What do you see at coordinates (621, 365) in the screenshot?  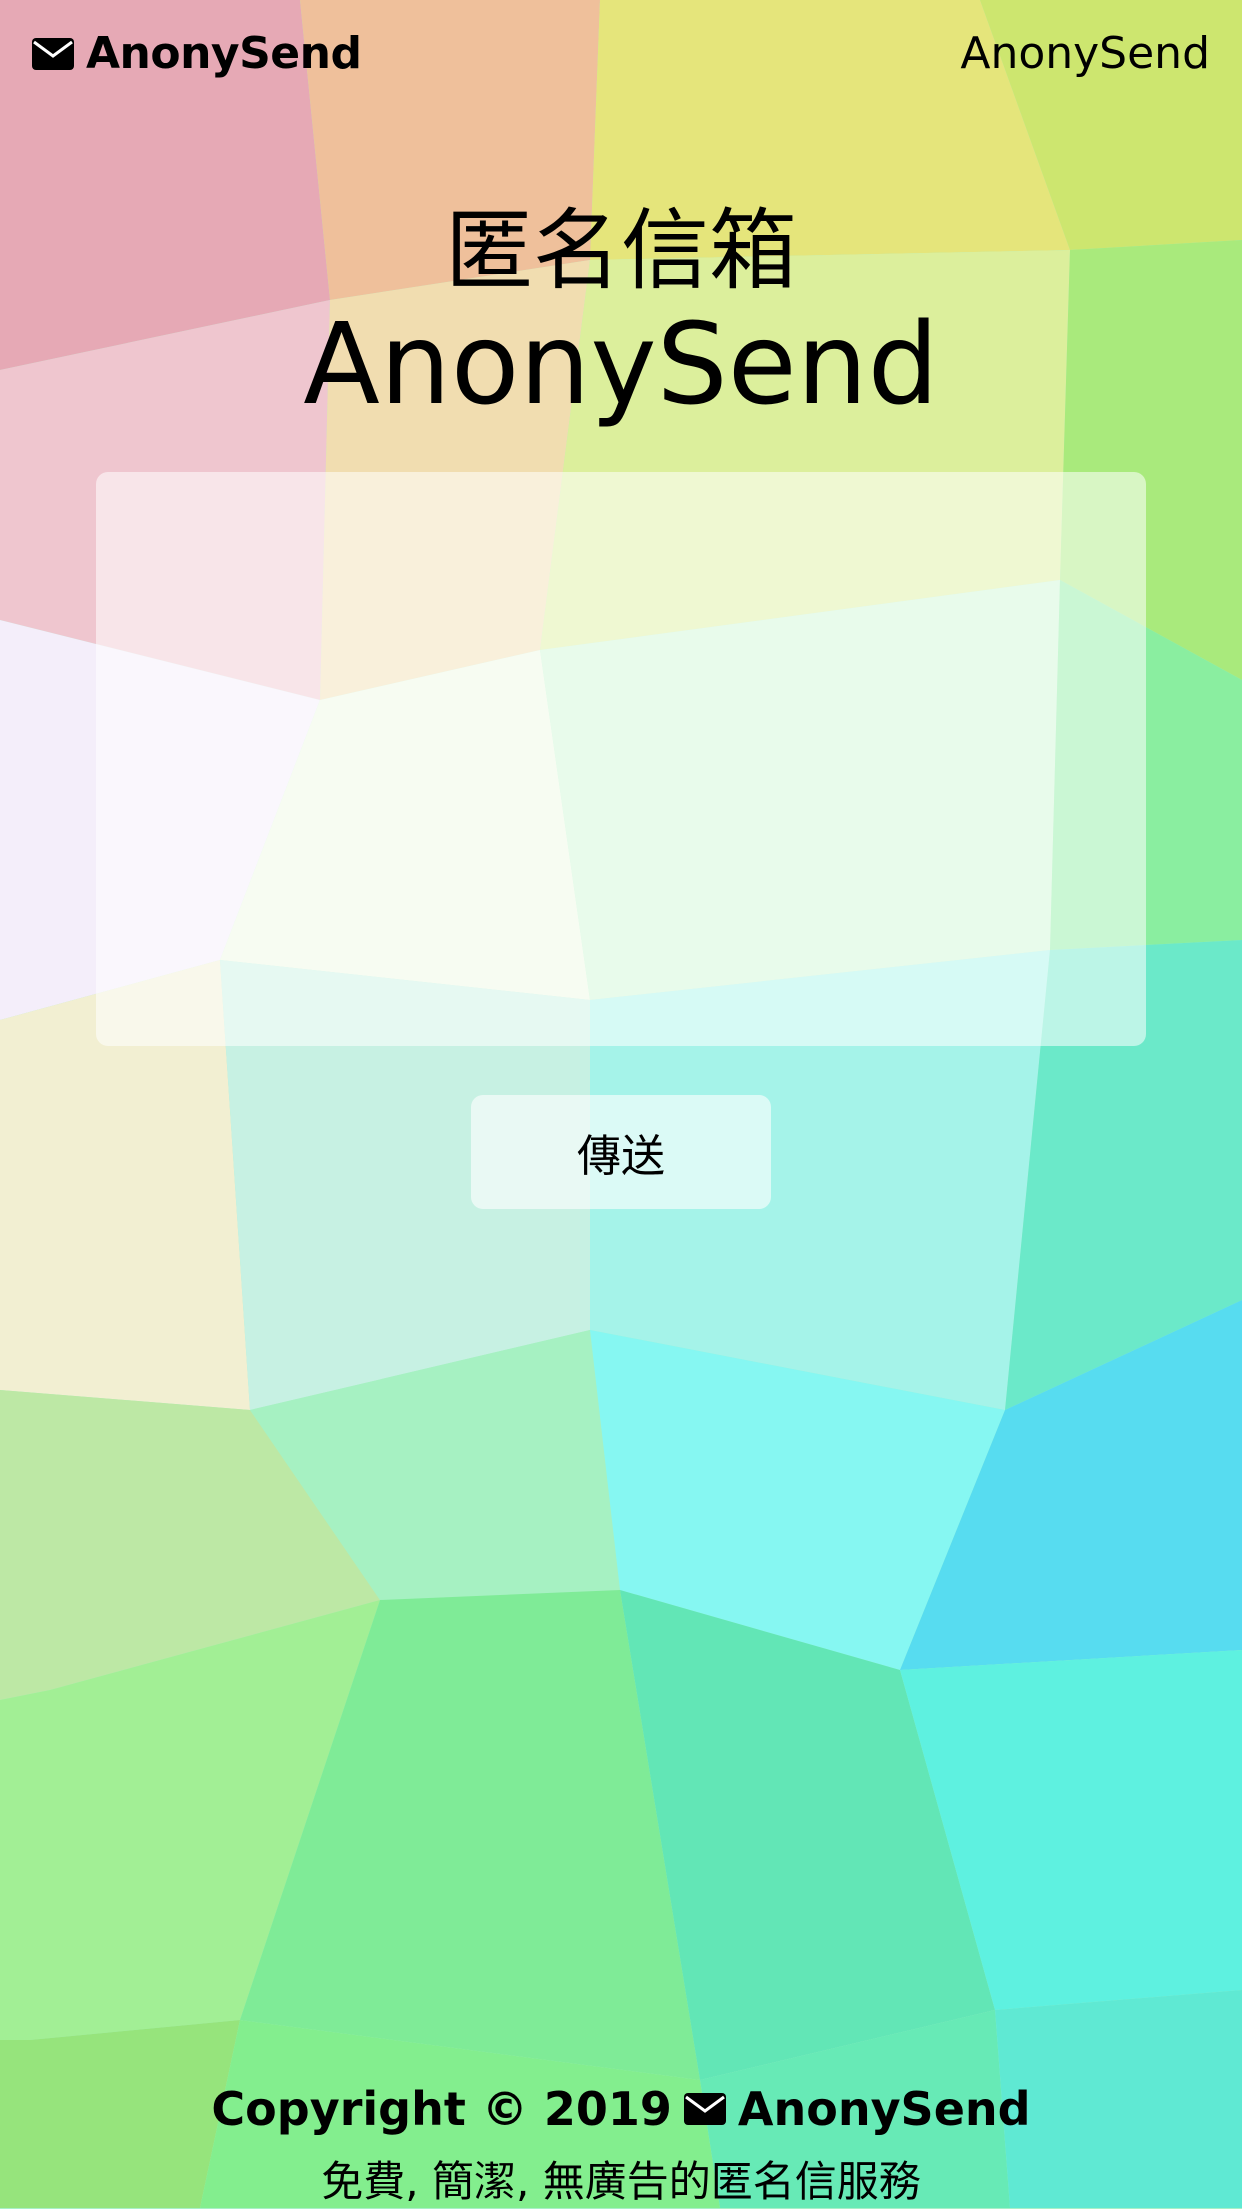 I see `page-title-english: AnonySend` at bounding box center [621, 365].